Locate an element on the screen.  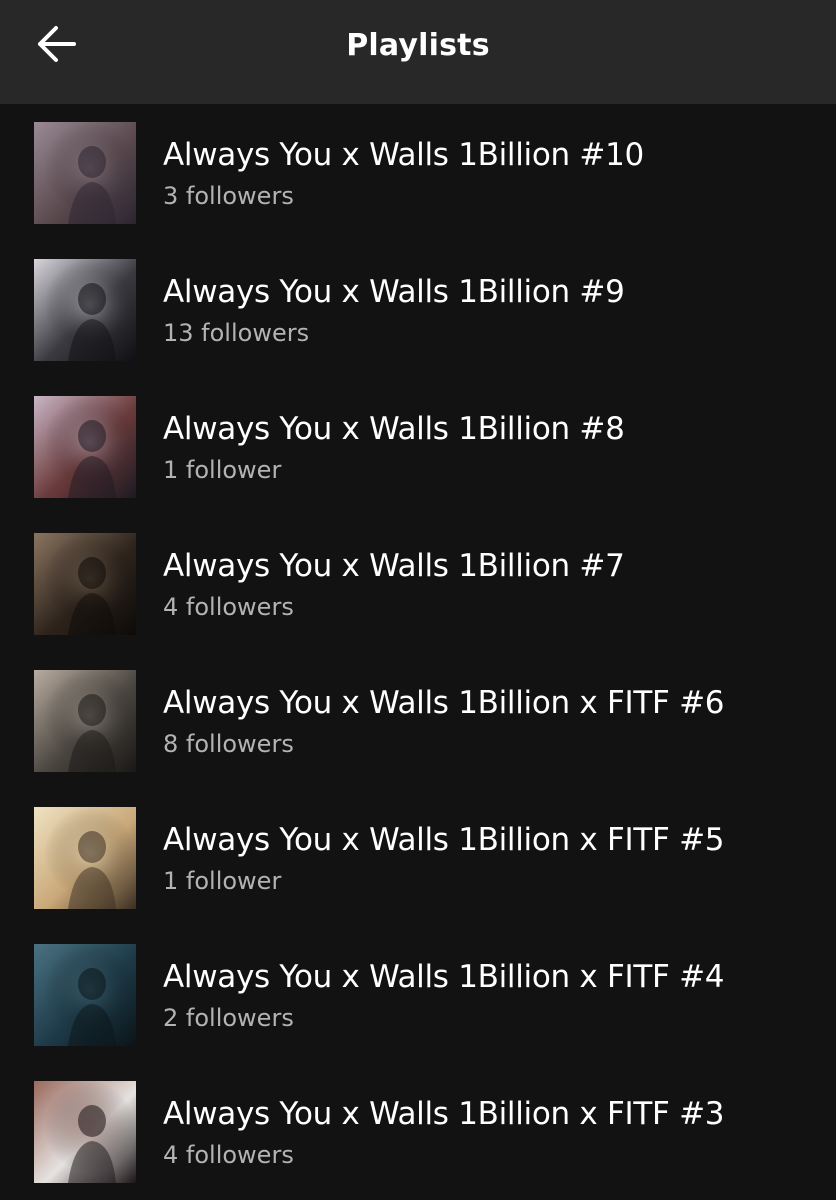
playlist-title: Always You x Walls 1Billion #8 is located at coordinates (394, 429).